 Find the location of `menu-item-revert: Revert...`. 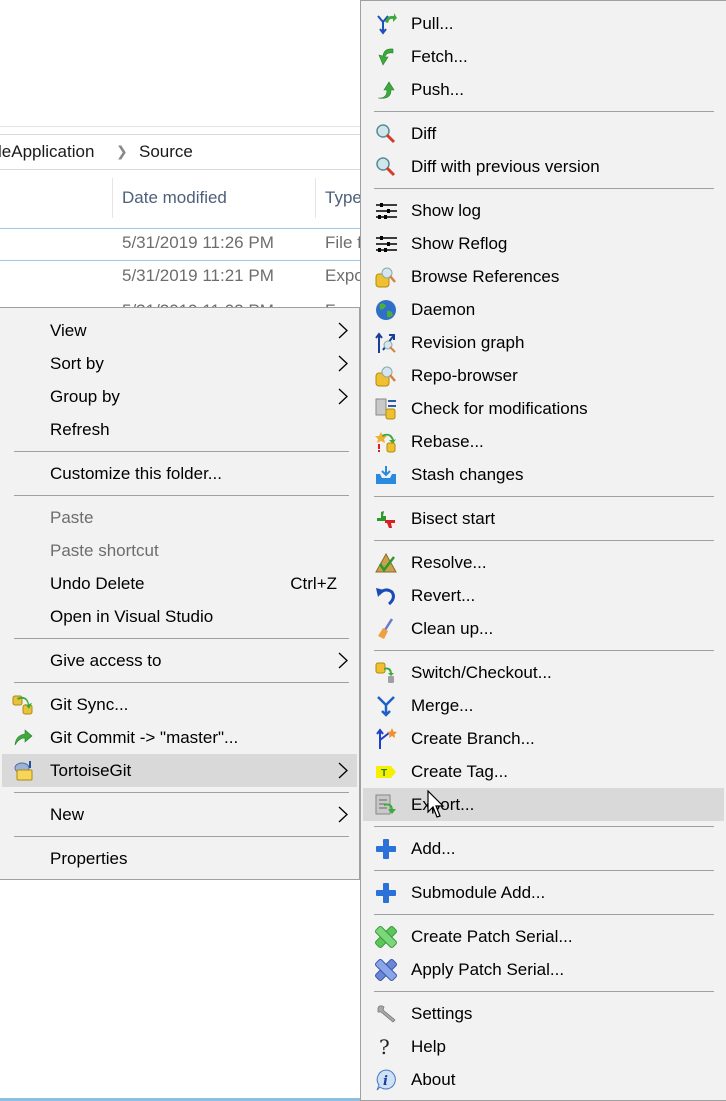

menu-item-revert: Revert... is located at coordinates (543, 595).